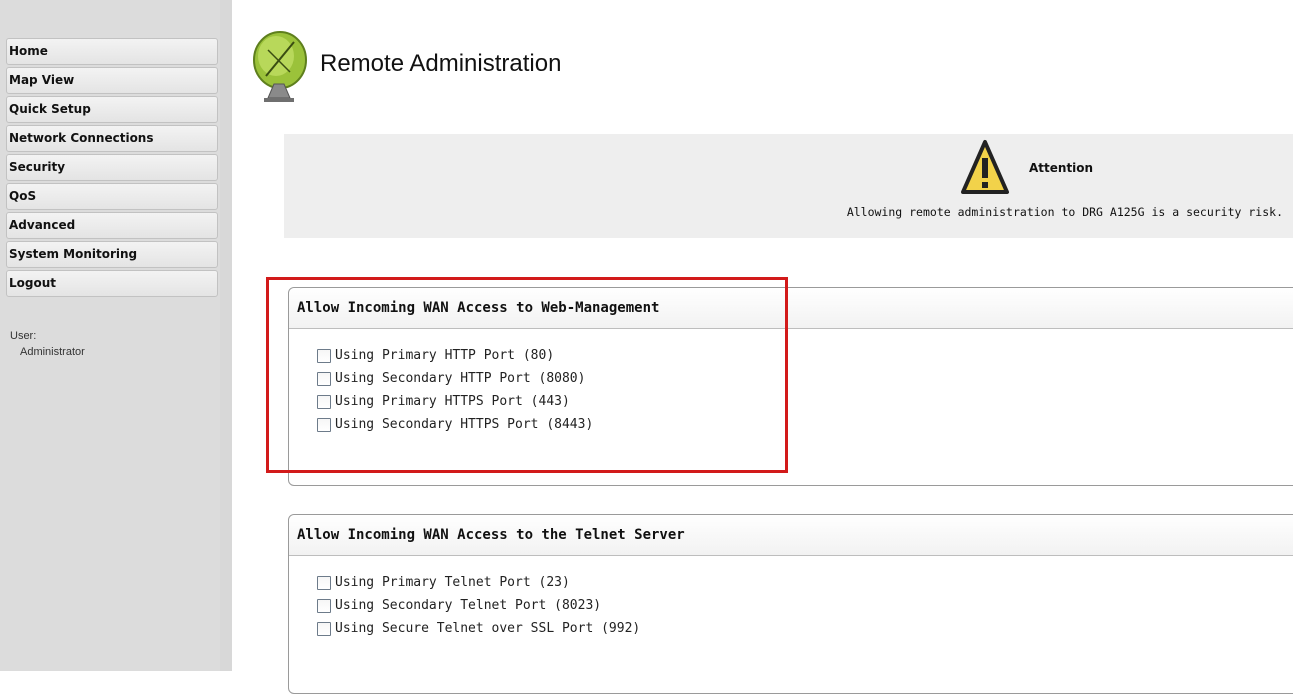  I want to click on warning-triangle-icon, so click(985, 167).